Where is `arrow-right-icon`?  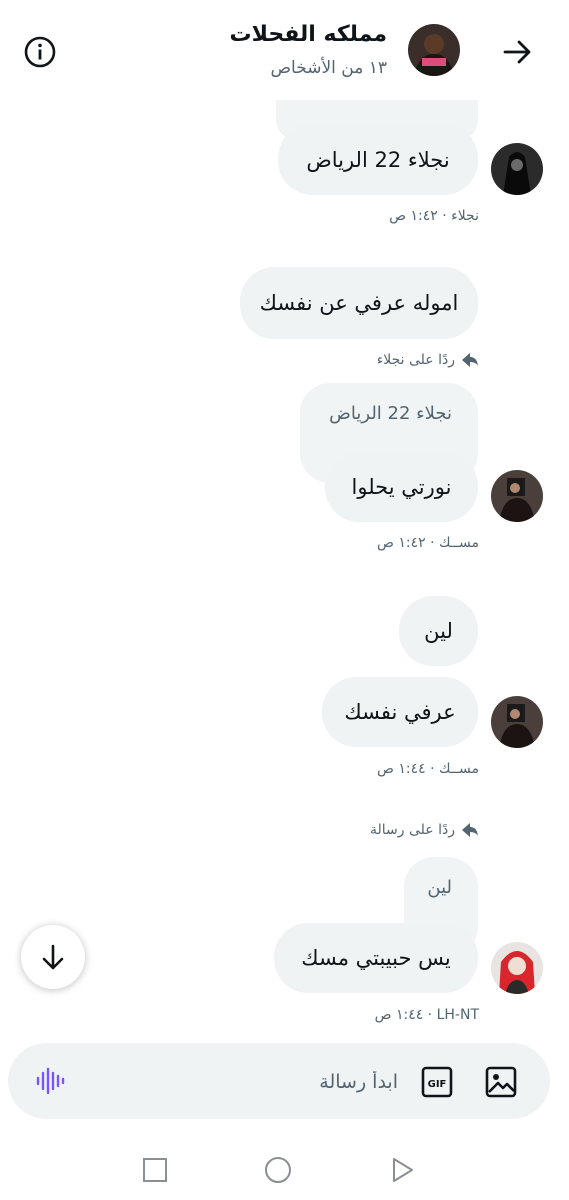
arrow-right-icon is located at coordinates (517, 52).